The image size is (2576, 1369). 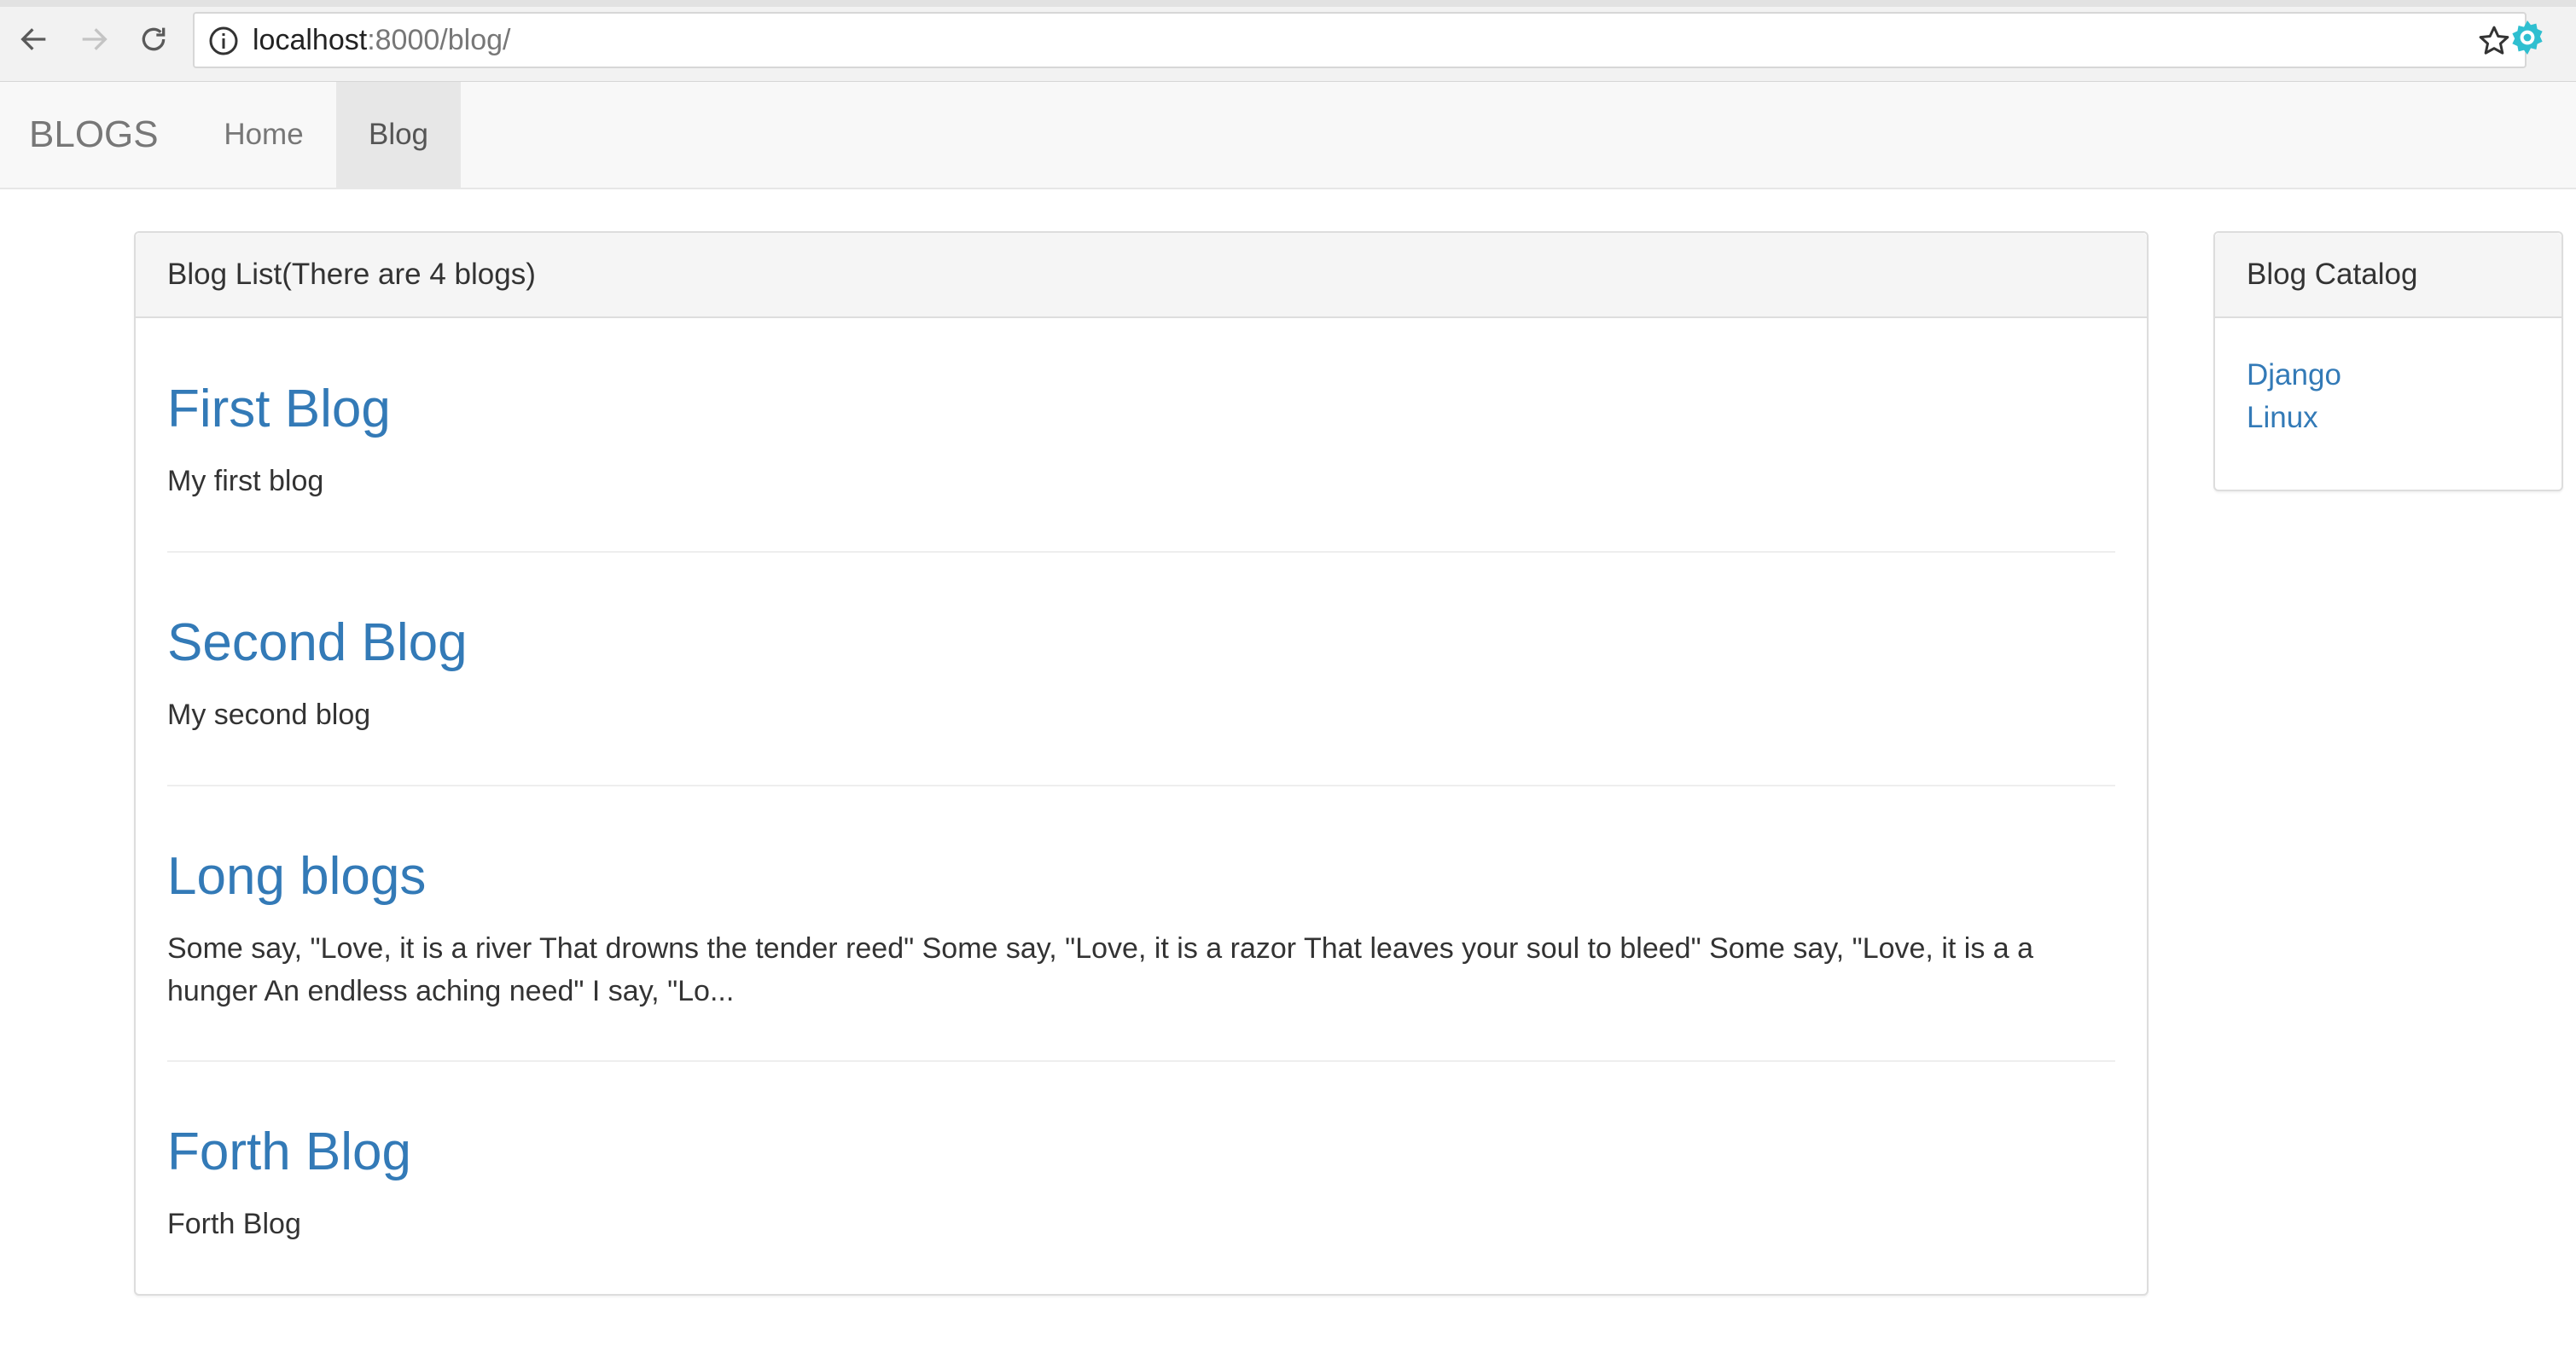 I want to click on info-icon, so click(x=224, y=41).